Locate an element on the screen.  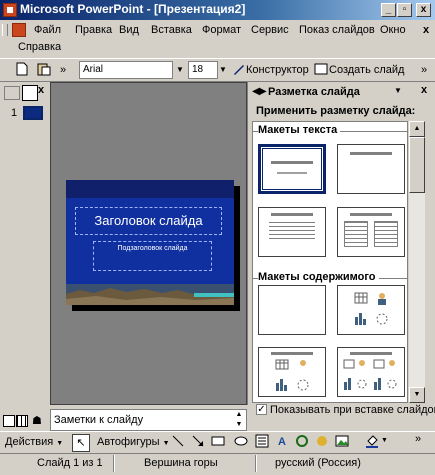
status-slide-info: Слайд 1 из 1 is located at coordinates (70, 463).